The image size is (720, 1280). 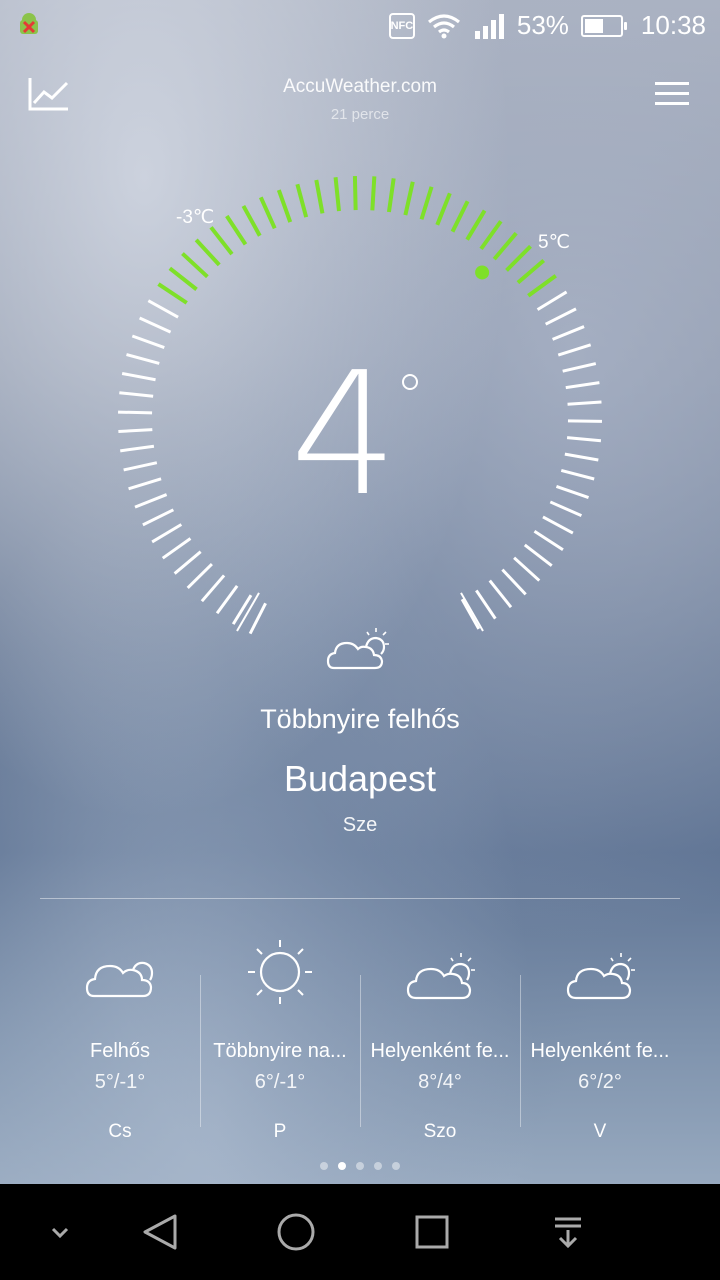 What do you see at coordinates (440, 1040) in the screenshot?
I see `forecast-day-3: Helyenként fe... 8°/4° Szo` at bounding box center [440, 1040].